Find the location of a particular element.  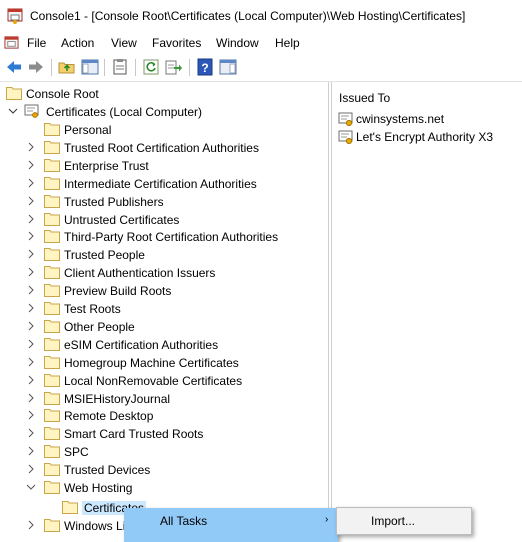

tree-node-label: Untrusted Certificates is located at coordinates (122, 219).